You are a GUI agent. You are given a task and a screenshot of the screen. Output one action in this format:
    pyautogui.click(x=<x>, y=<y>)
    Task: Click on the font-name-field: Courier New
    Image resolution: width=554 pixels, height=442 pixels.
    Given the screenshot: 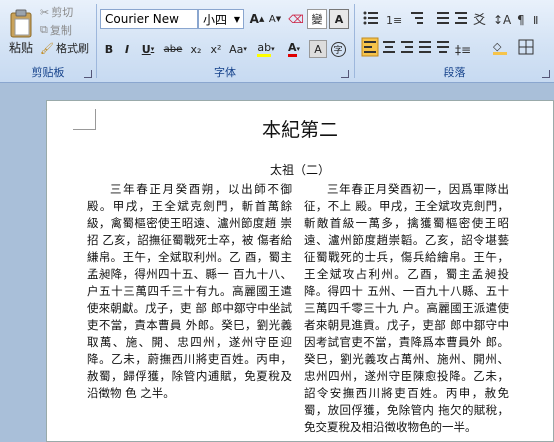 What is the action you would take?
    pyautogui.click(x=149, y=19)
    